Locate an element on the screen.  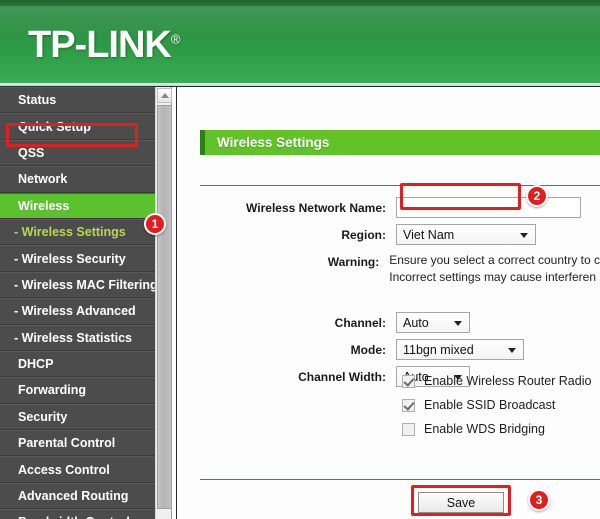
mode-label: Mode: is located at coordinates (368, 350).